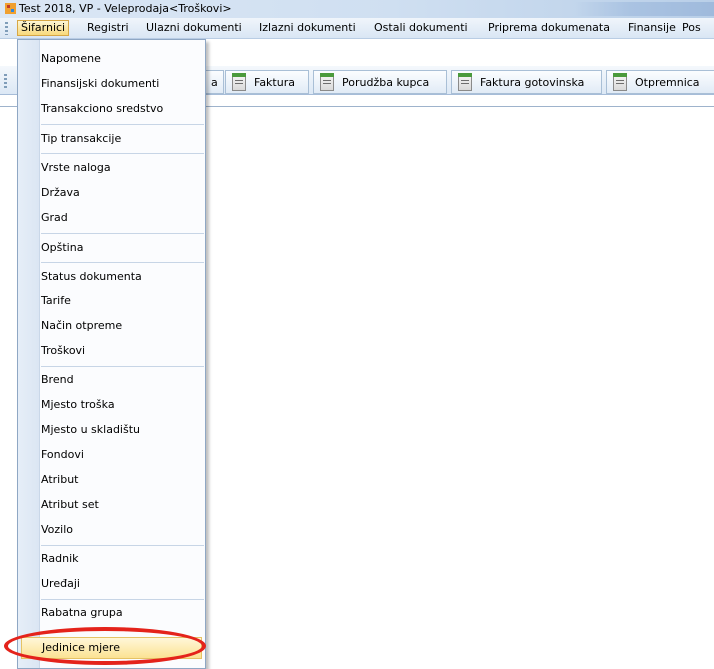  What do you see at coordinates (71, 59) in the screenshot?
I see `menu-item-napomene: Napomene` at bounding box center [71, 59].